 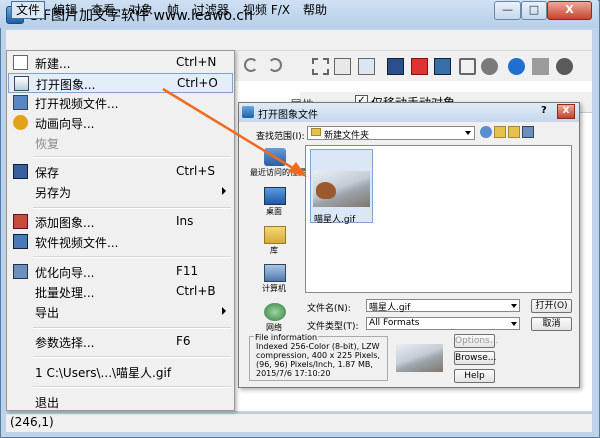 What do you see at coordinates (297, 169) in the screenshot?
I see `annotation-arrow-head` at bounding box center [297, 169].